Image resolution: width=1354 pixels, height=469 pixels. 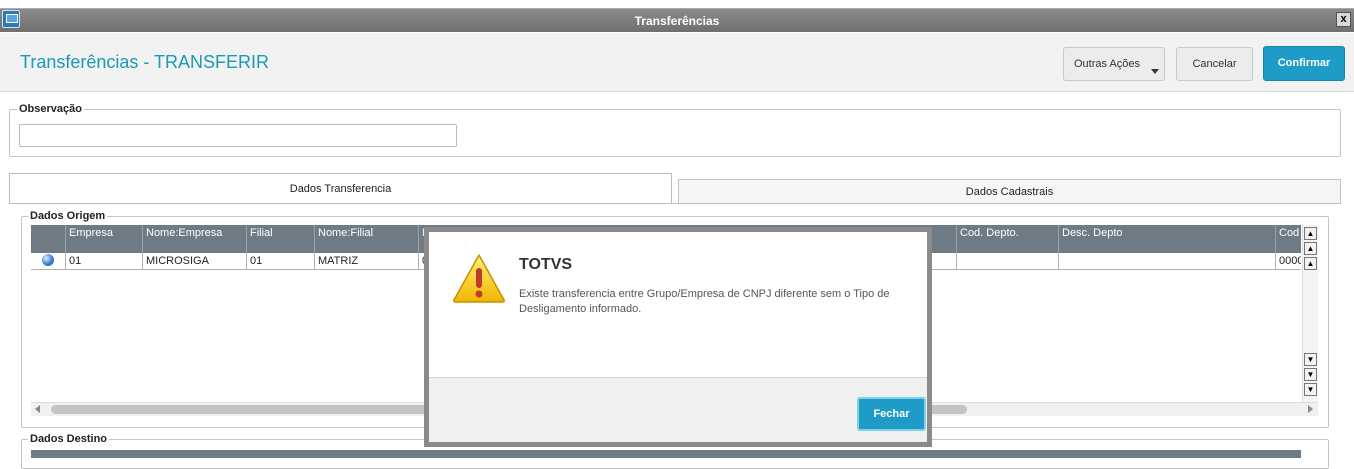 What do you see at coordinates (546, 264) in the screenshot?
I see `dialog-title: TOTVS` at bounding box center [546, 264].